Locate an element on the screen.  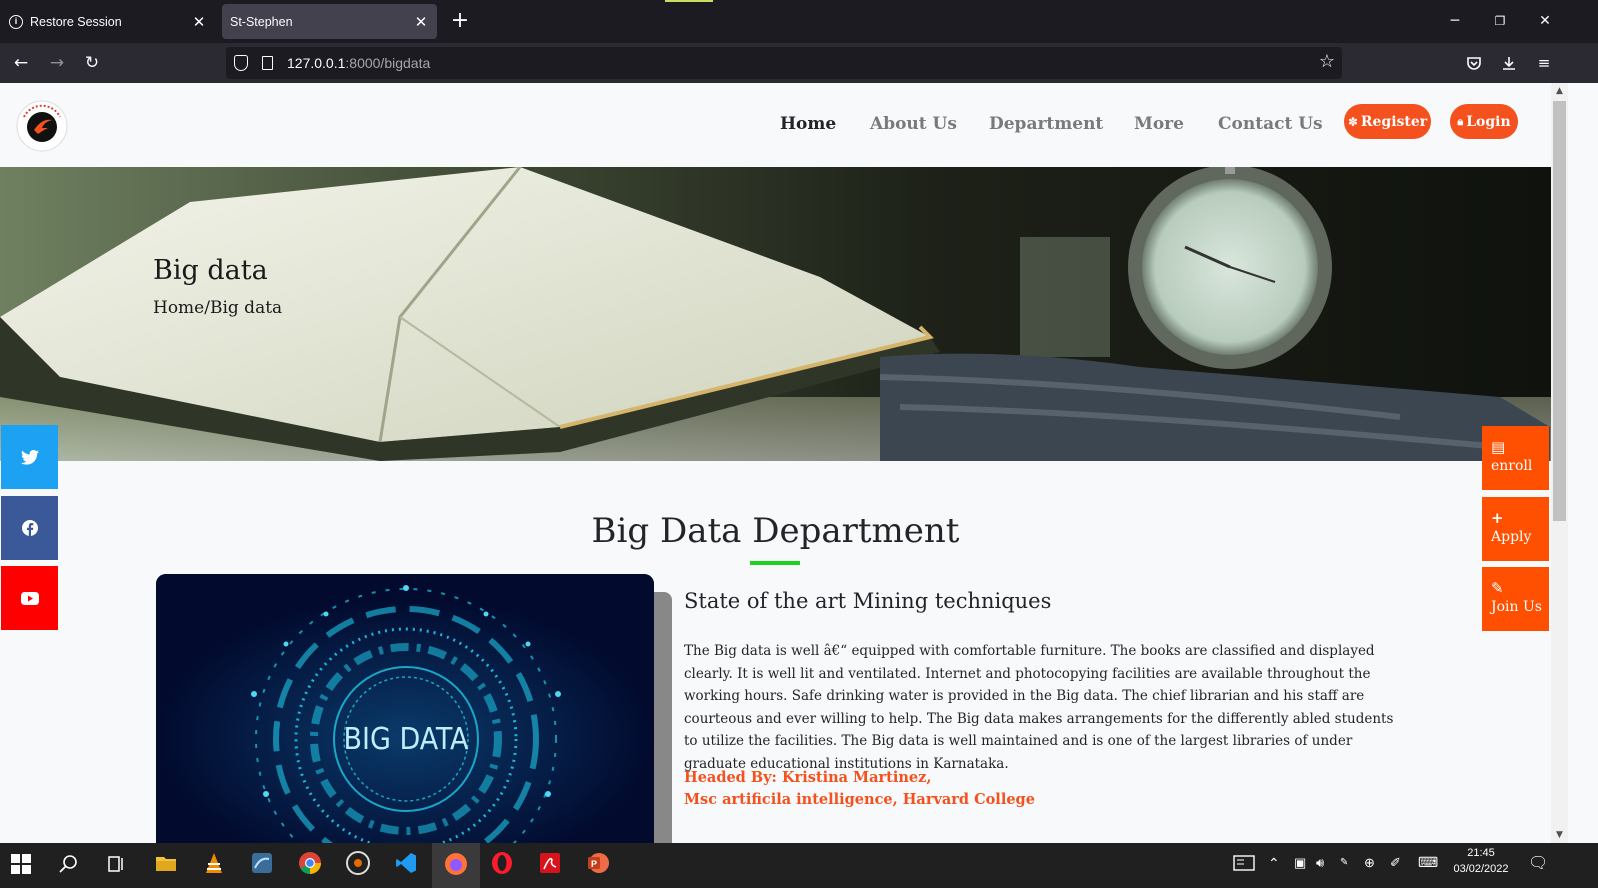
title-underline is located at coordinates (775, 563).